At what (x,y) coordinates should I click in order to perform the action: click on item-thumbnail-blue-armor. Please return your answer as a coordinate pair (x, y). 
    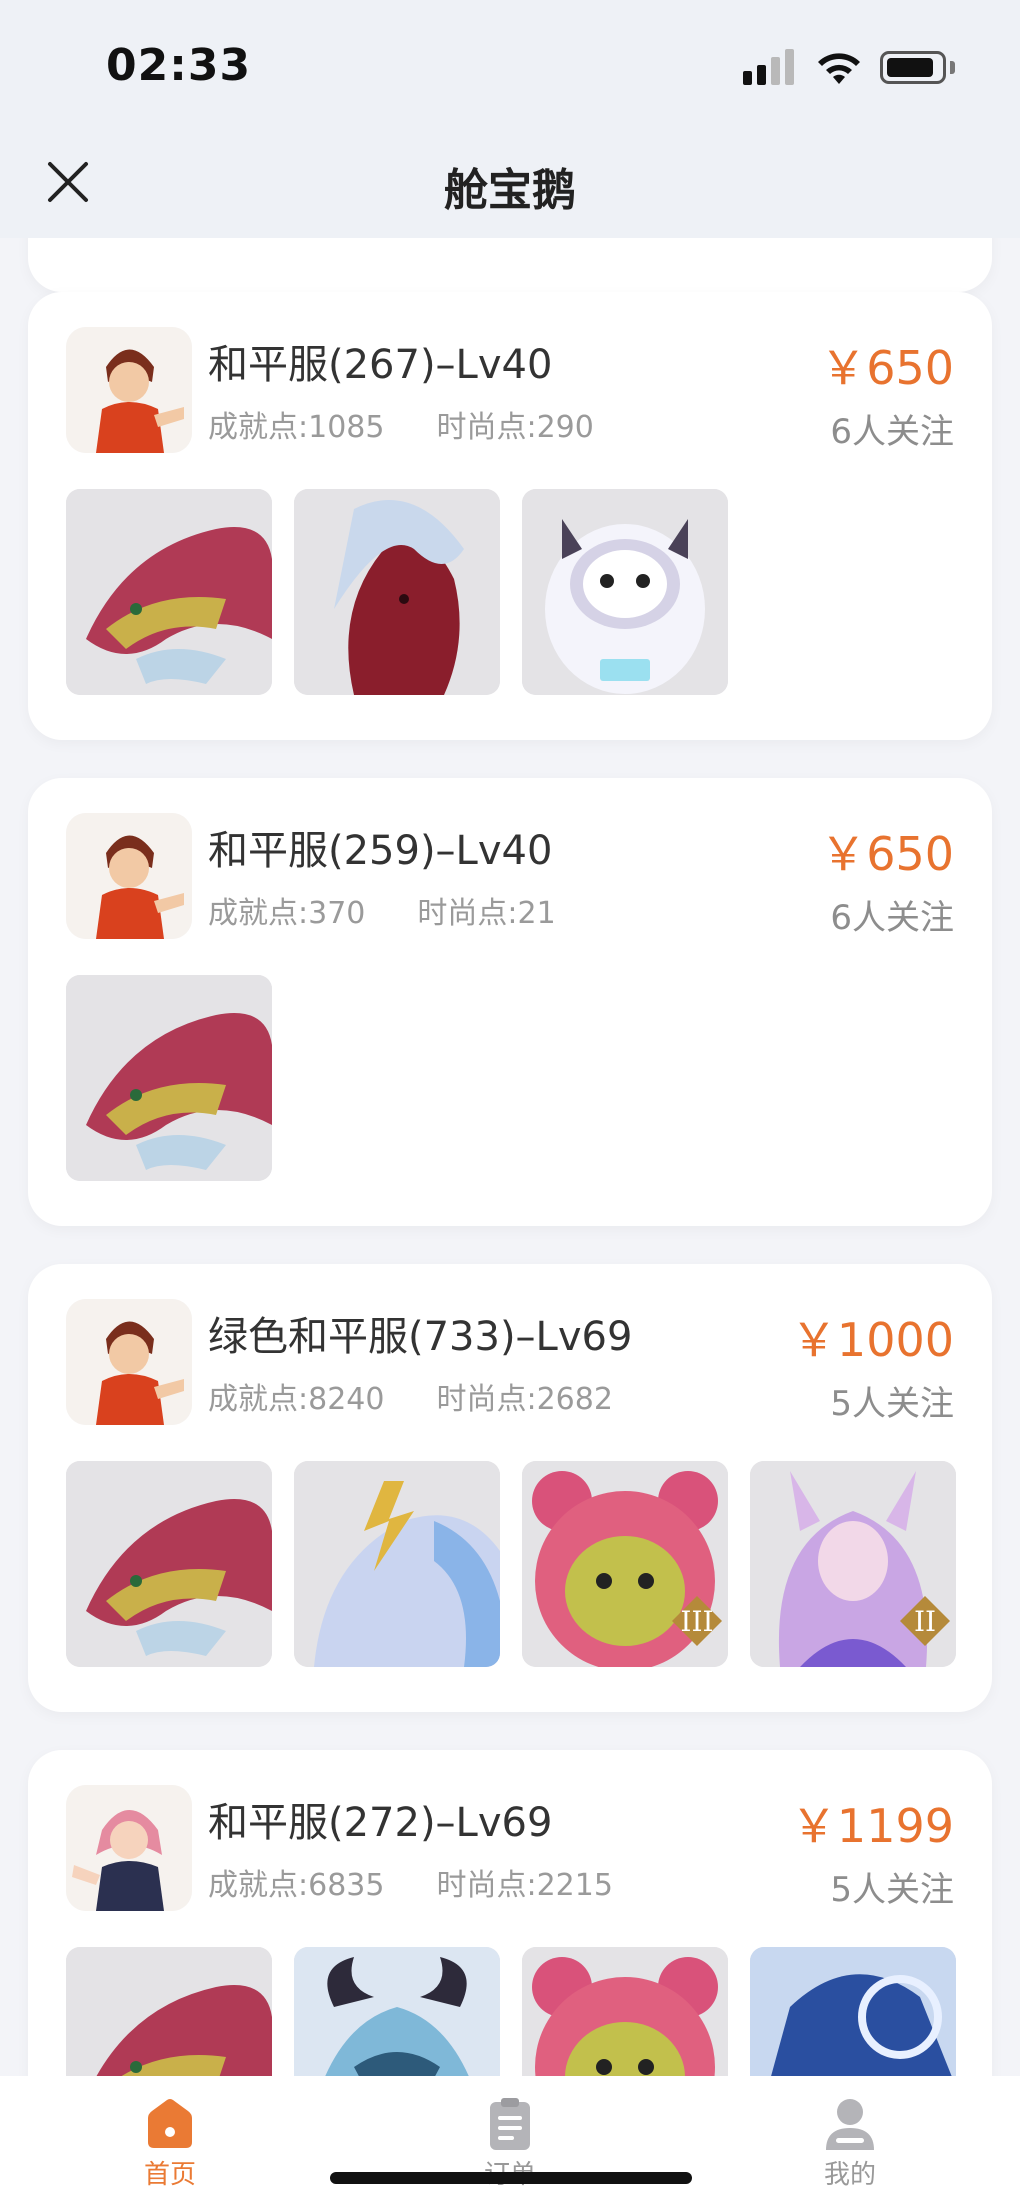
    Looking at the image, I should click on (853, 2011).